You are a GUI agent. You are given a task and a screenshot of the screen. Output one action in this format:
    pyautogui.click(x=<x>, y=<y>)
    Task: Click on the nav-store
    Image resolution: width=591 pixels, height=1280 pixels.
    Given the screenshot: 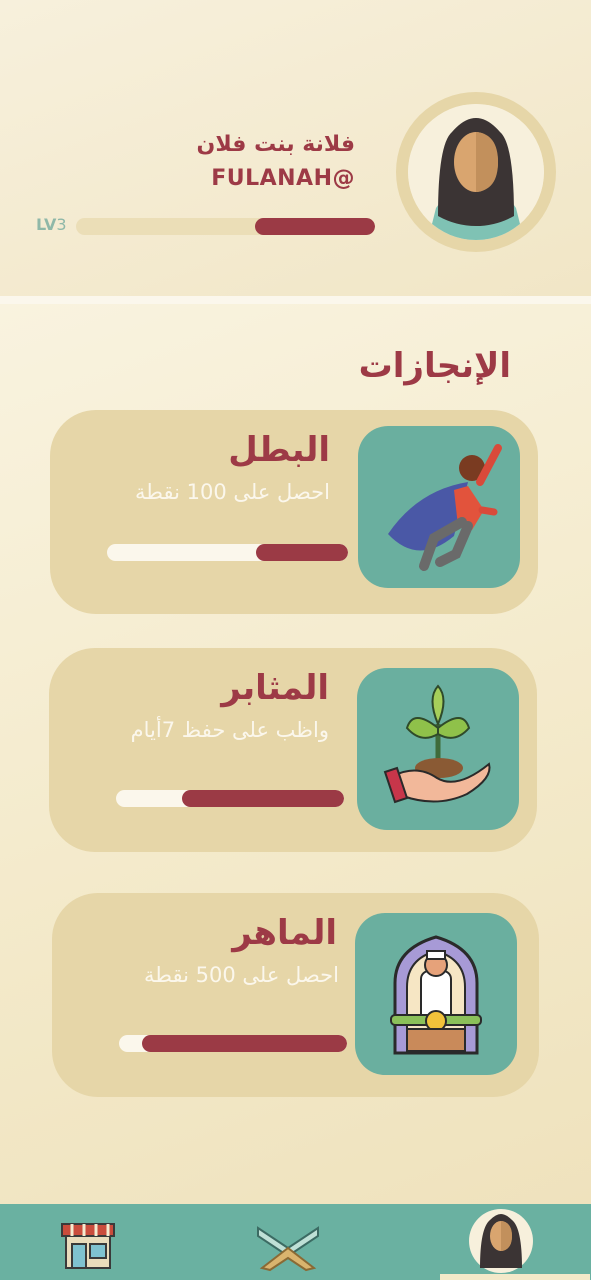 What is the action you would take?
    pyautogui.click(x=88, y=1242)
    